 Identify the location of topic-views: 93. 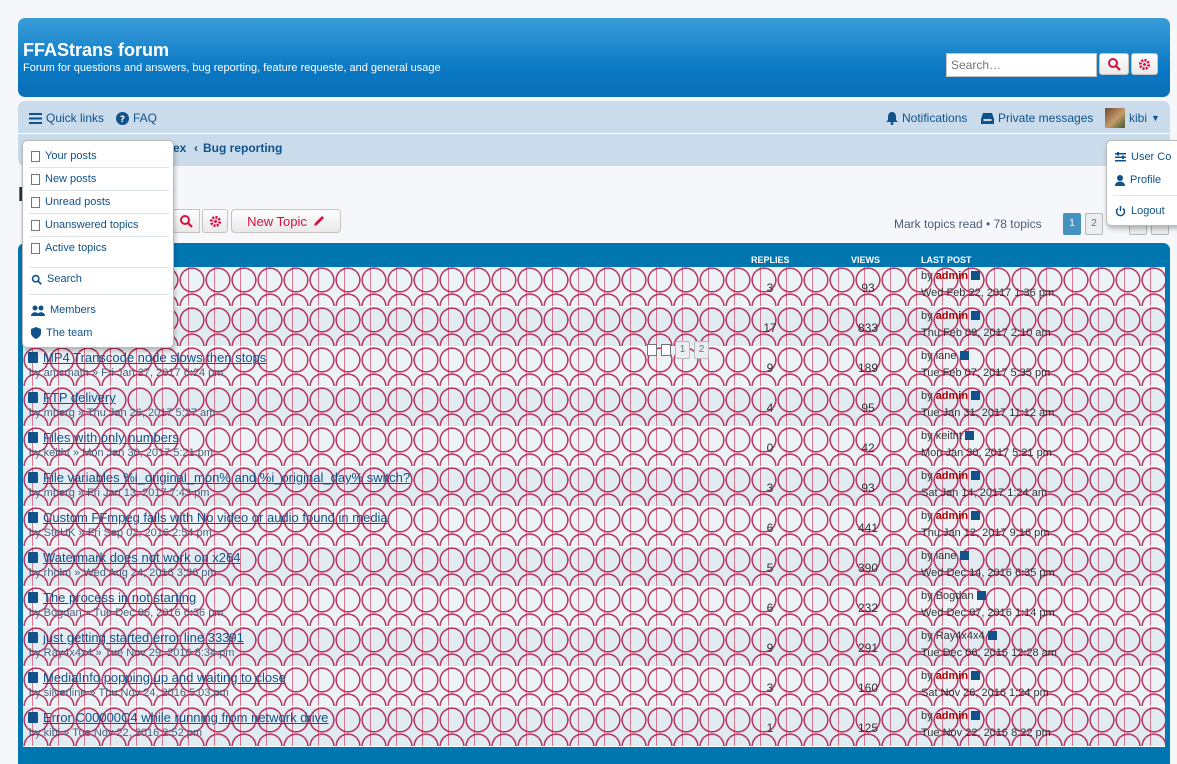
(868, 488).